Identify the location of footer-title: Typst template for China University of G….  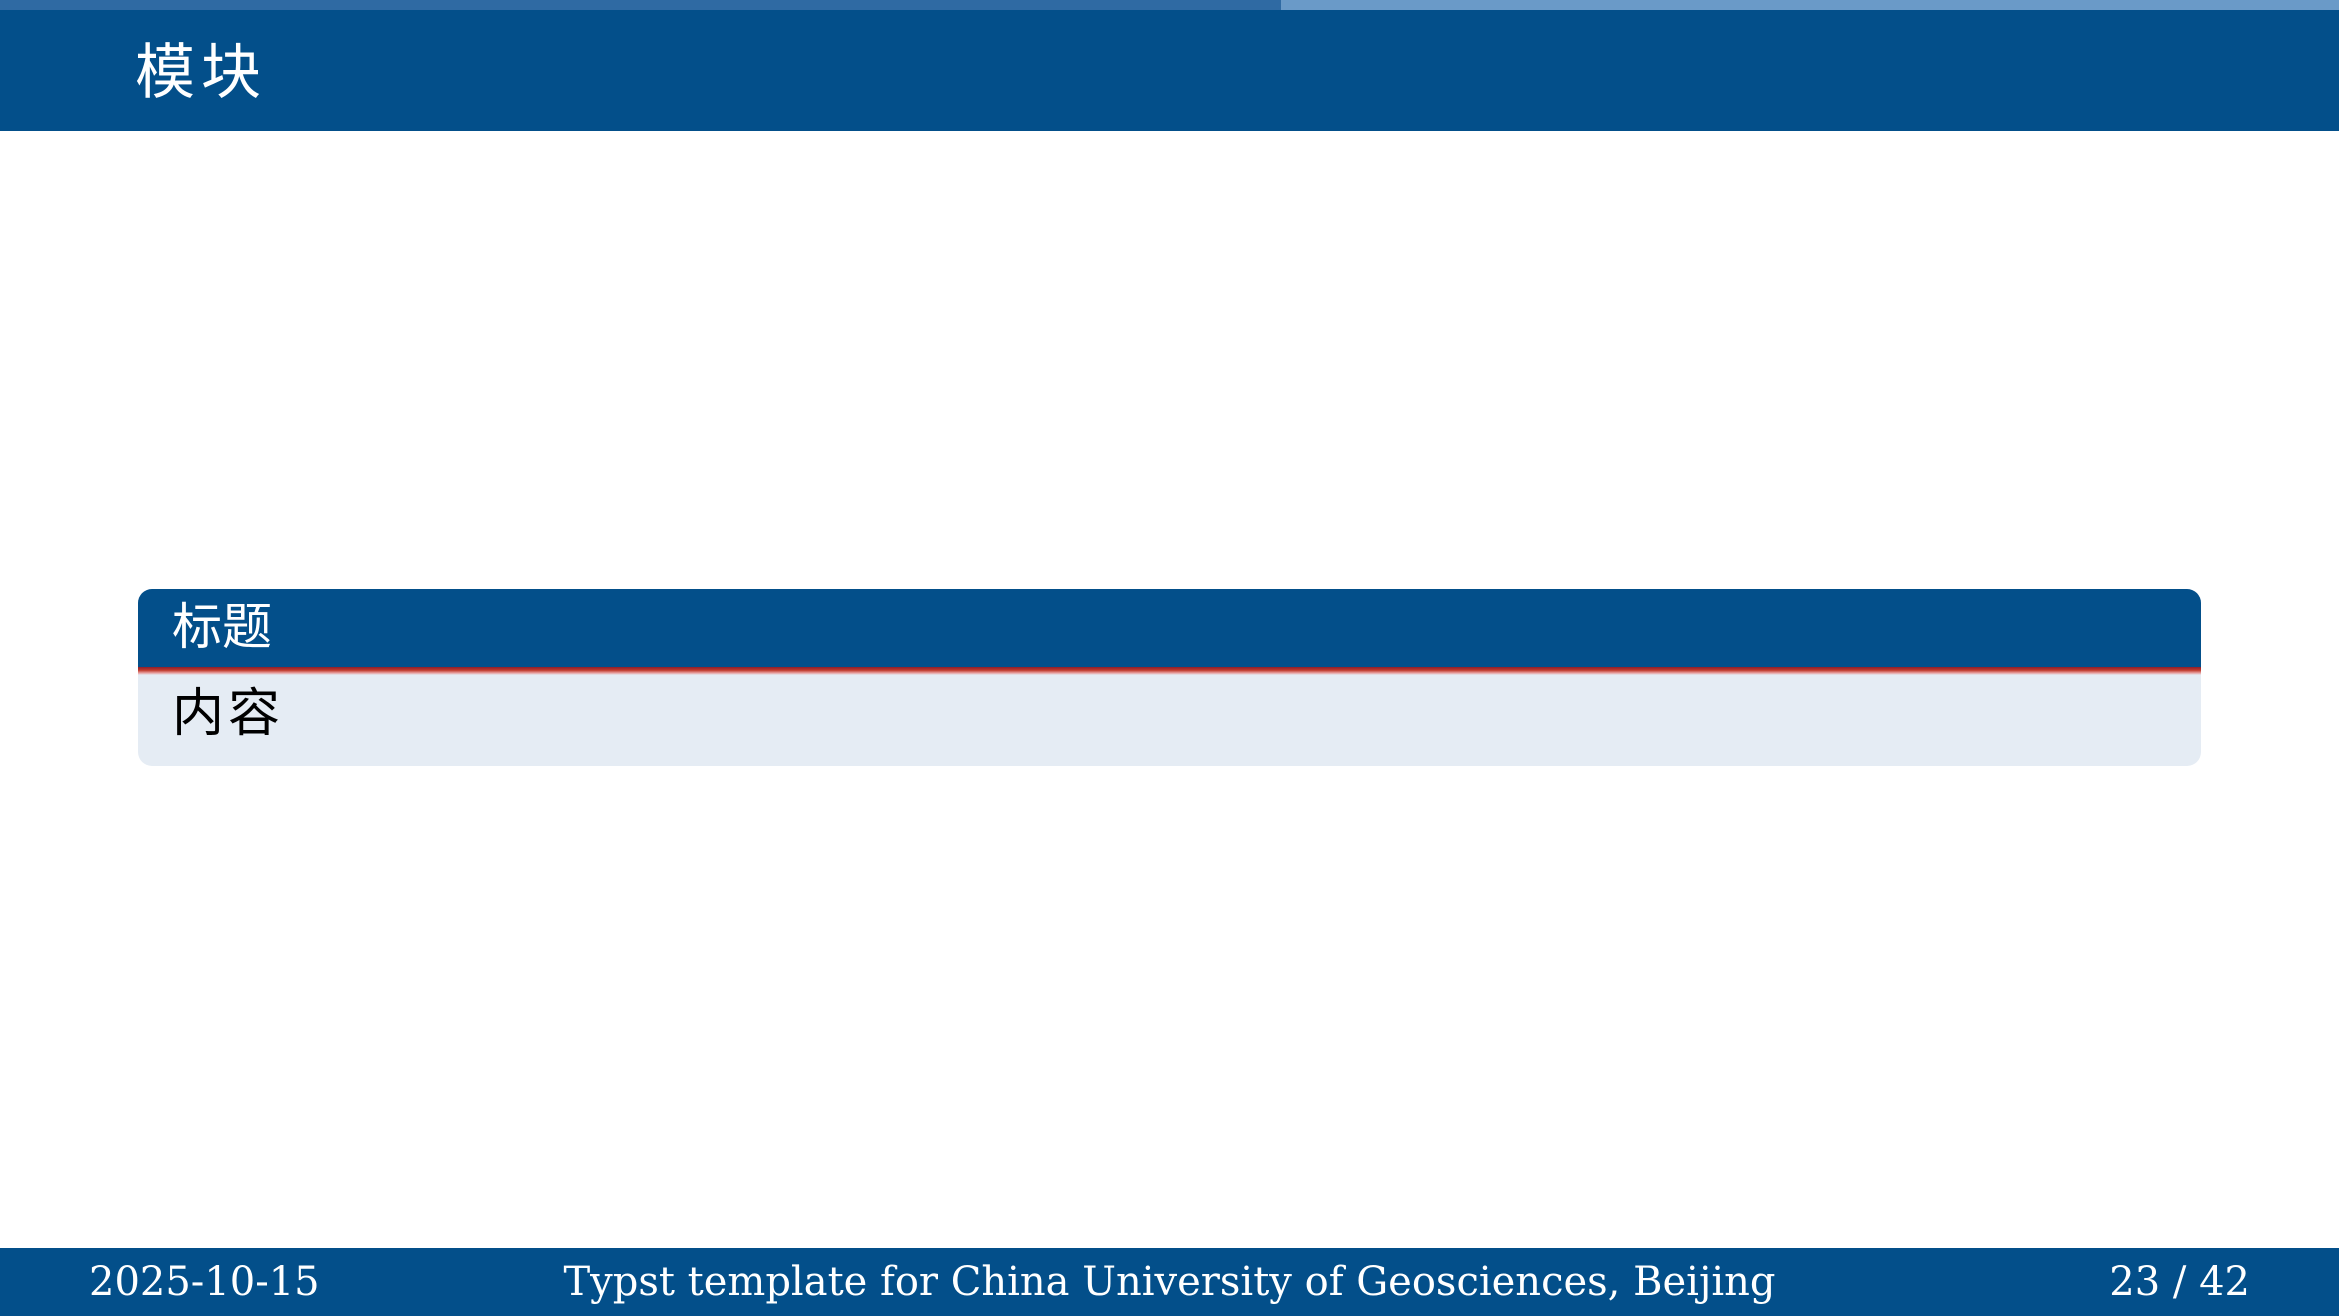
(1169, 1282).